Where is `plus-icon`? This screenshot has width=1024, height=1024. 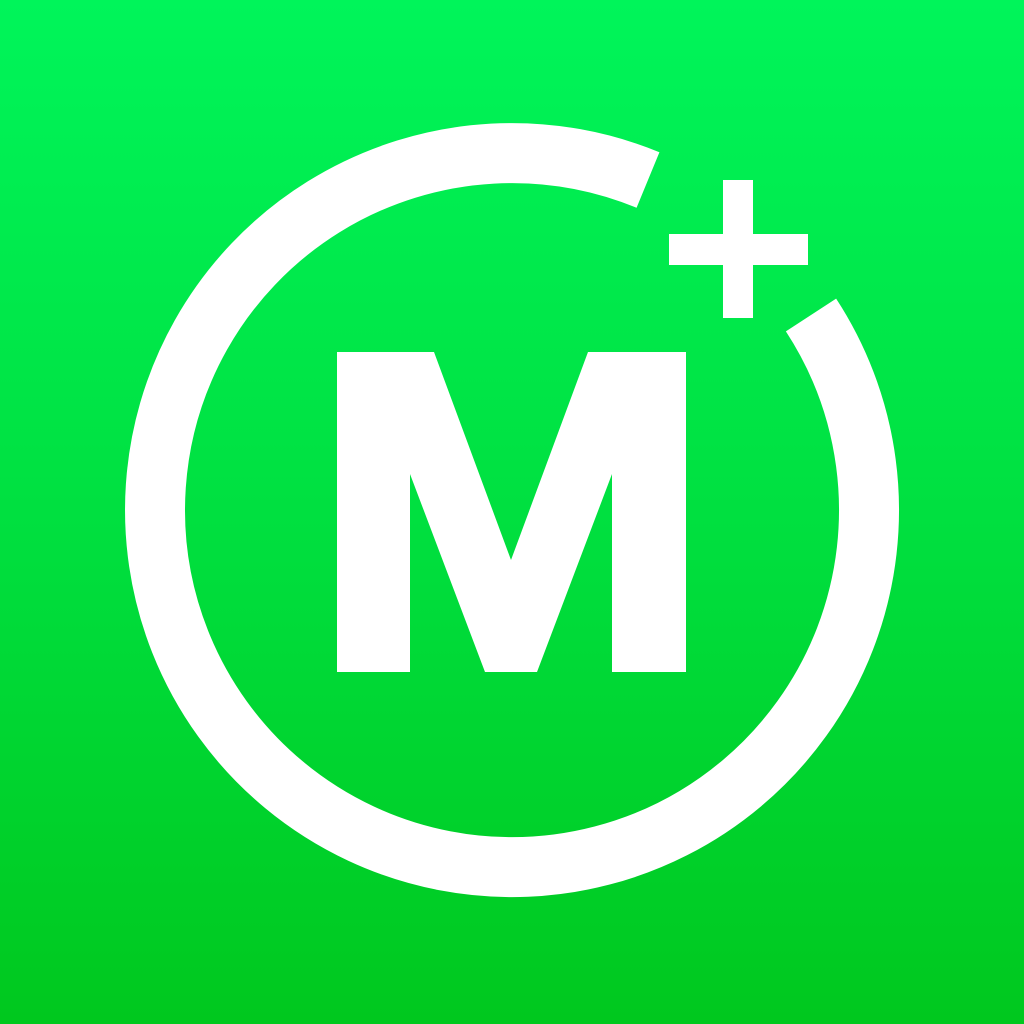 plus-icon is located at coordinates (738, 249).